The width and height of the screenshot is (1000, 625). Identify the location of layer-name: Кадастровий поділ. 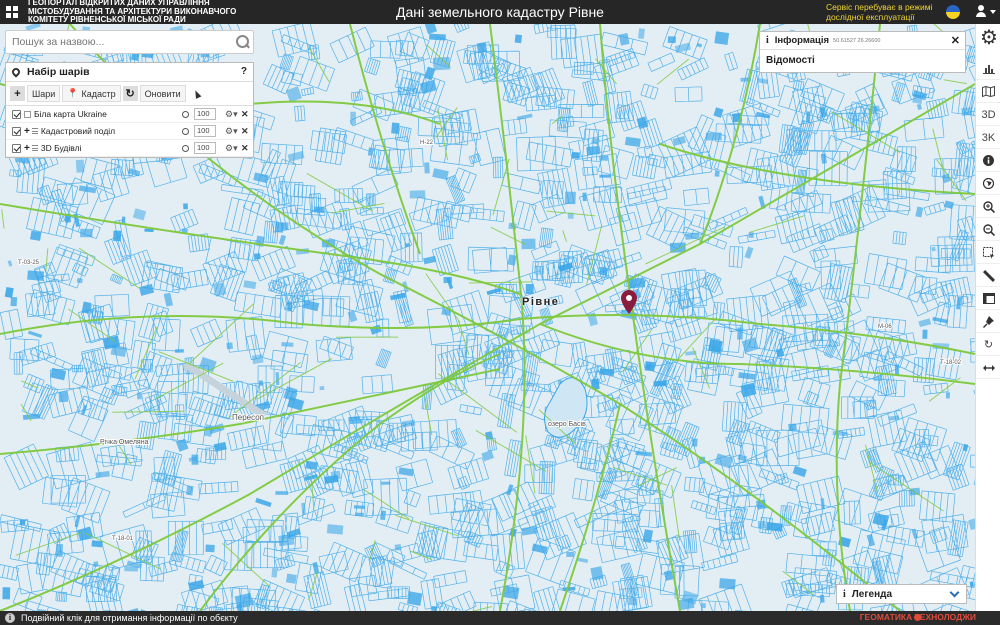
(78, 131).